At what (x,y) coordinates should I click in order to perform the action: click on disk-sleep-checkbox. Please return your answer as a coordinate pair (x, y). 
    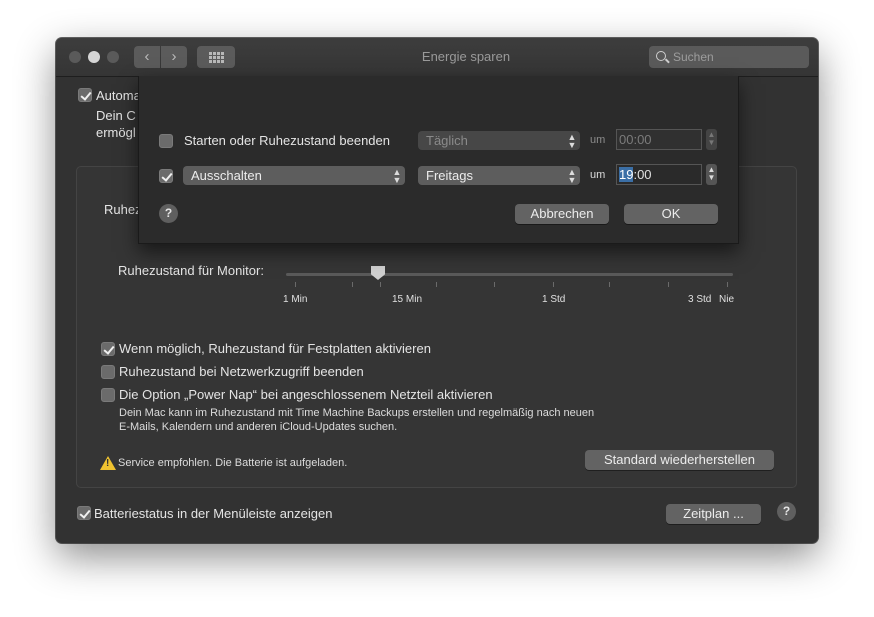
    Looking at the image, I should click on (108, 349).